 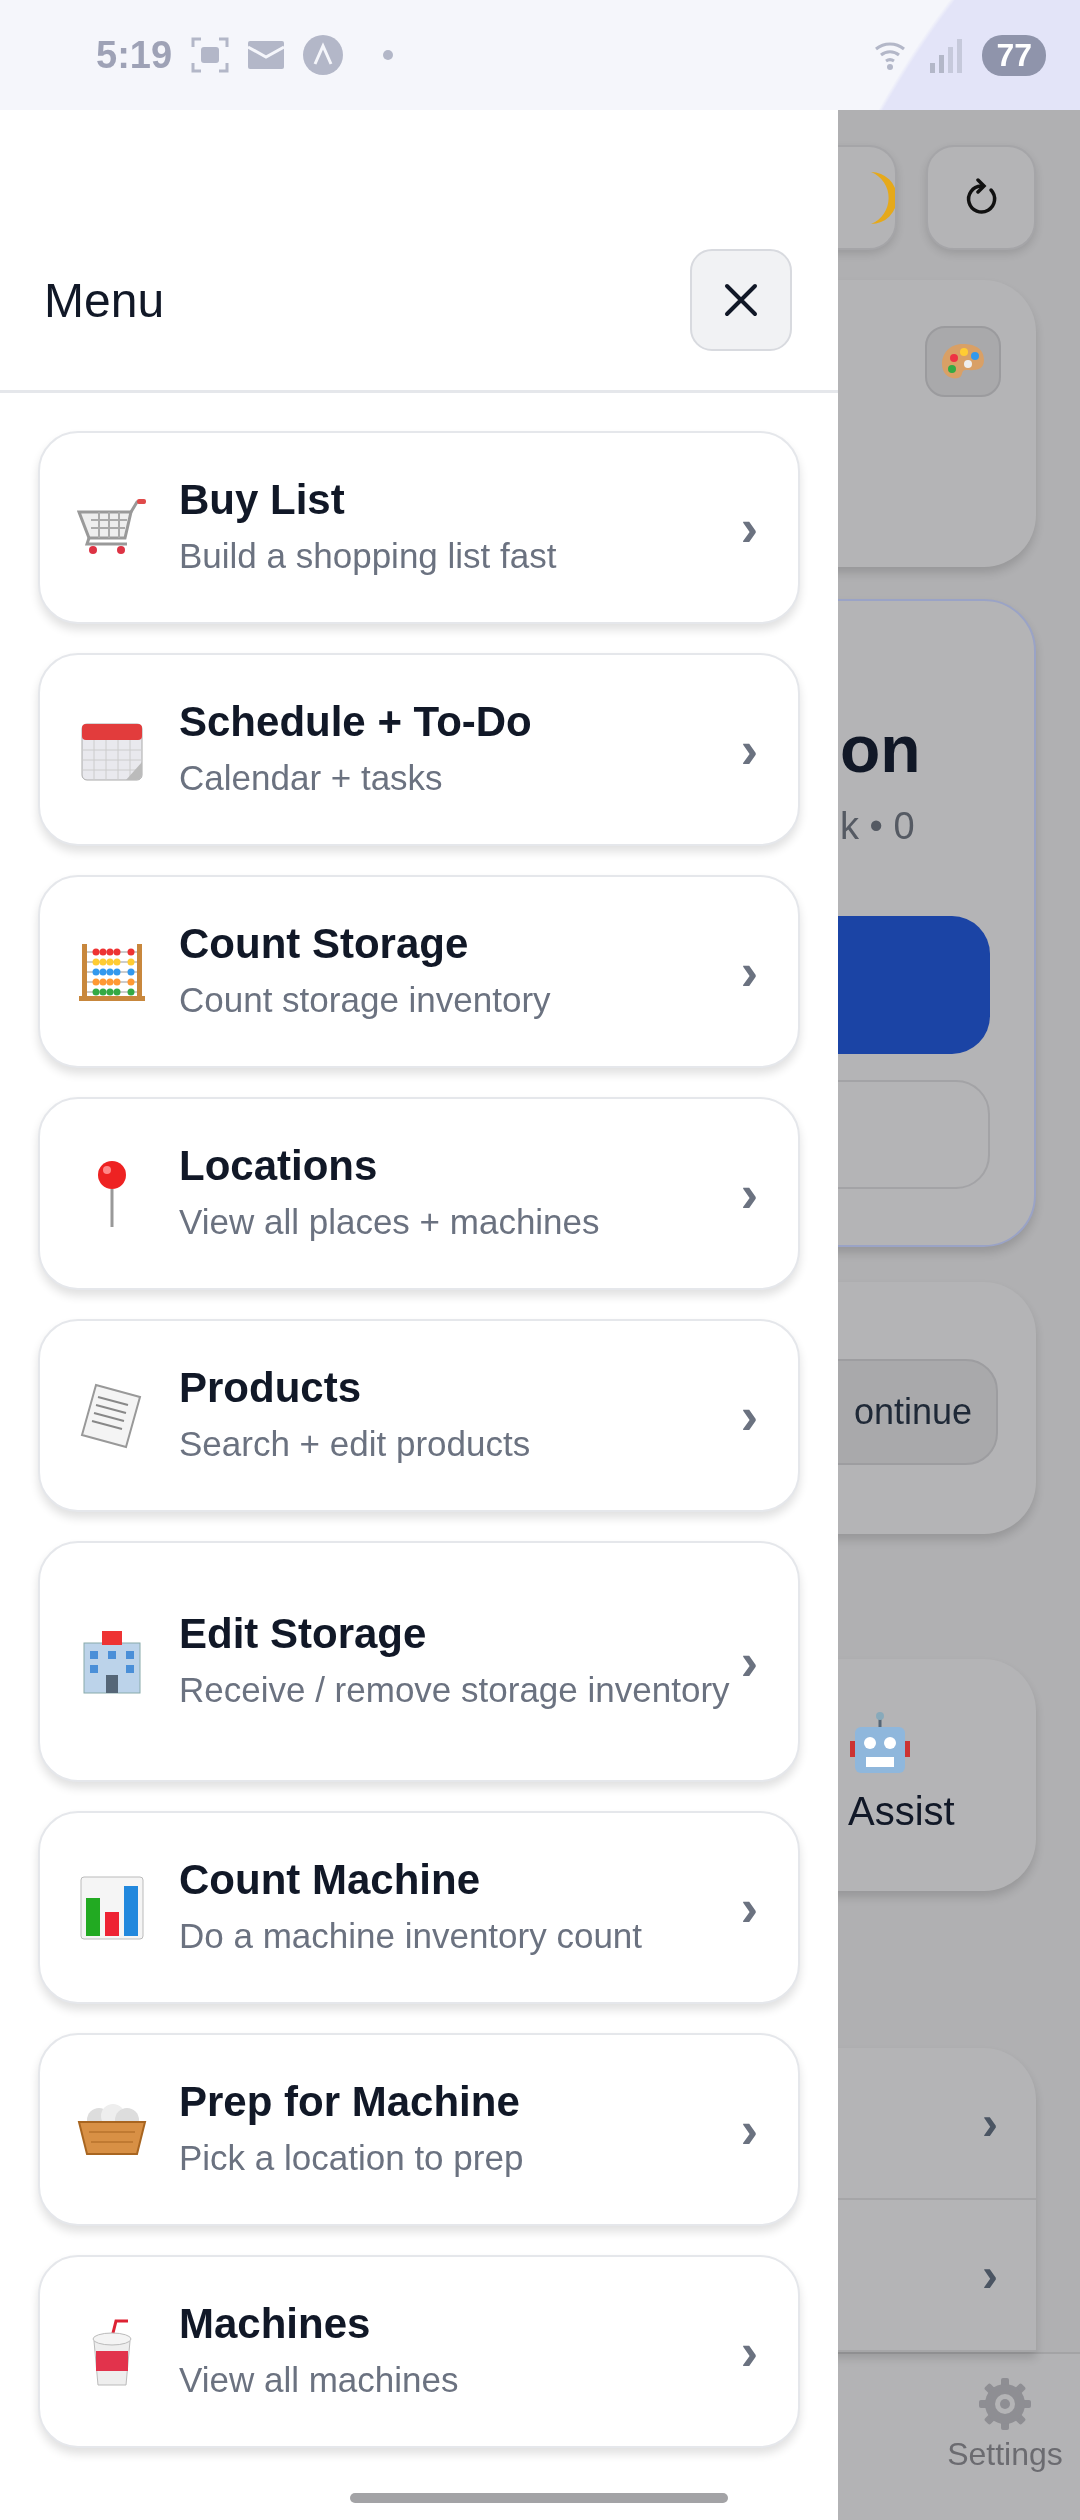 I want to click on menu-item-title: Prep for Machine, so click(x=350, y=2101).